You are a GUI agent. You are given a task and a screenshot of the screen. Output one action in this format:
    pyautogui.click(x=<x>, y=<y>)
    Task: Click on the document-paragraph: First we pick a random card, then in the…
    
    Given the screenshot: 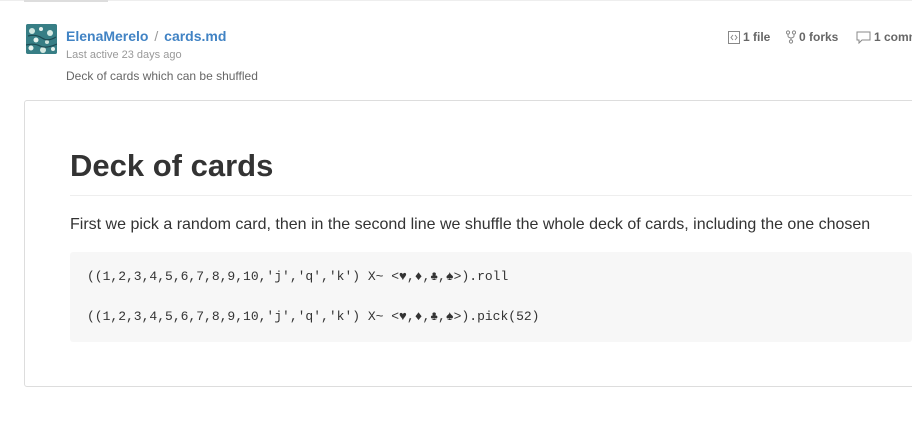 What is the action you would take?
    pyautogui.click(x=470, y=224)
    